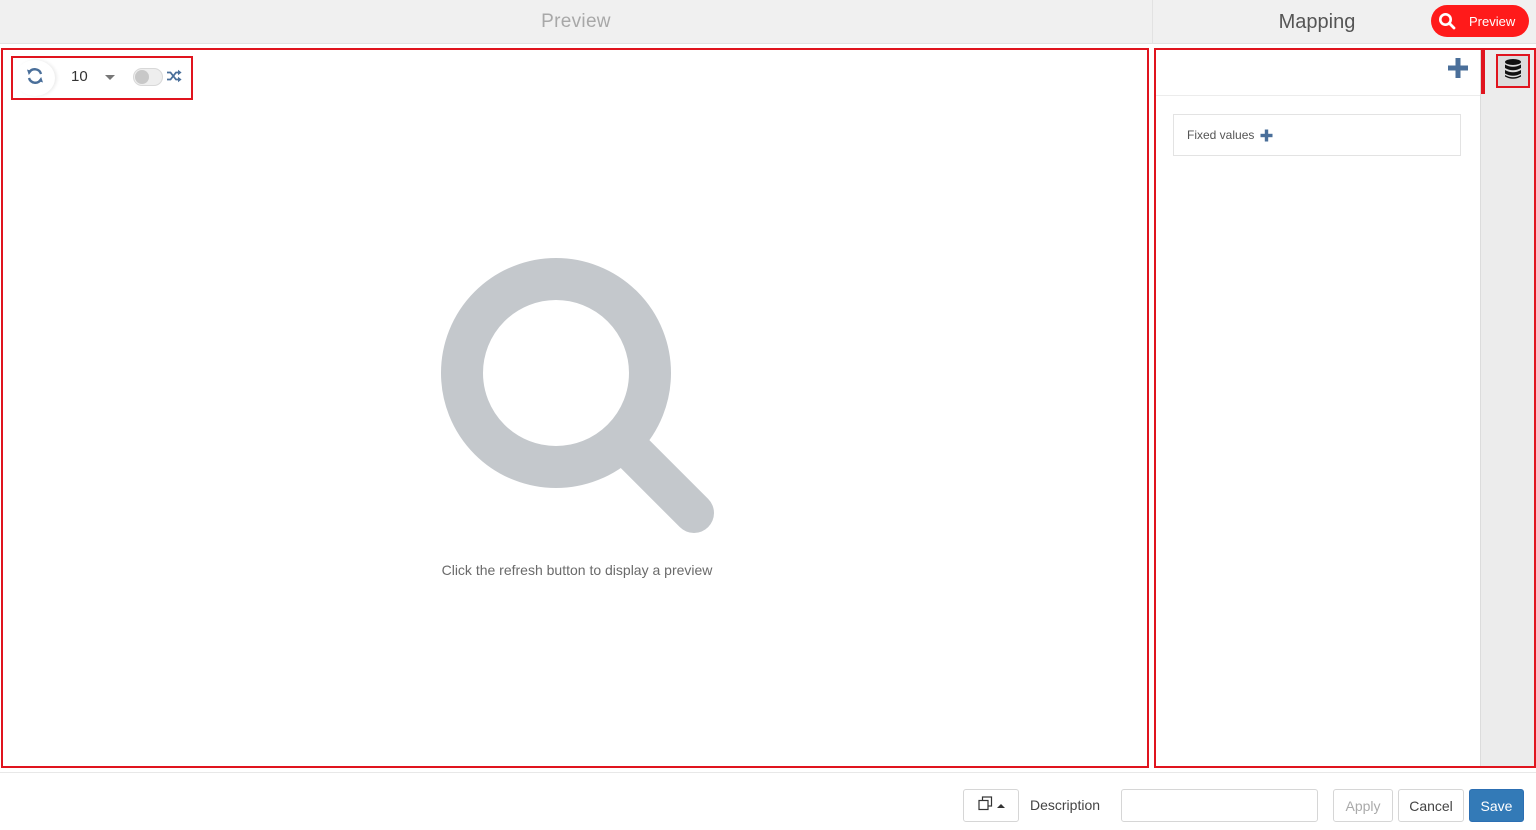 The height and width of the screenshot is (830, 1536). What do you see at coordinates (1507, 408) in the screenshot?
I see `mapping-side-strip` at bounding box center [1507, 408].